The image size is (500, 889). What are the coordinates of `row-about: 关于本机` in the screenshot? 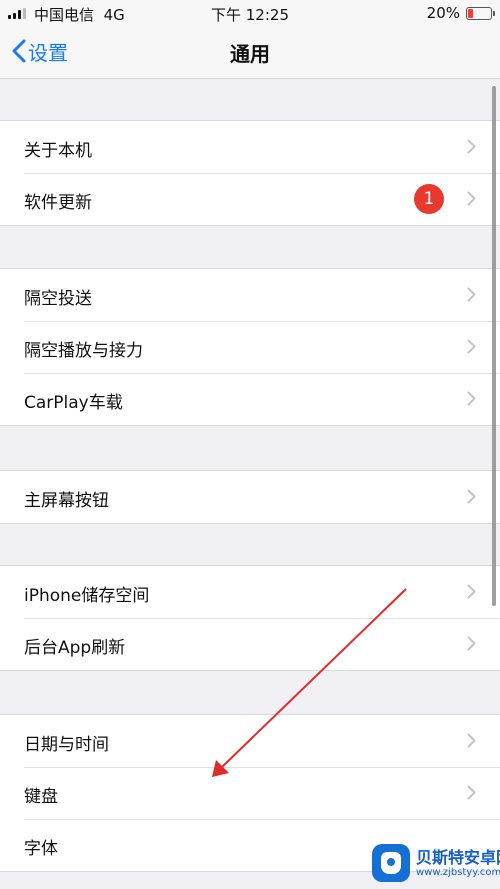 It's located at (250, 147).